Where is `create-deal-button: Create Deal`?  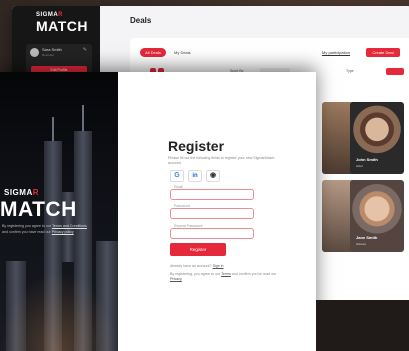
create-deal-button: Create Deal is located at coordinates (383, 52).